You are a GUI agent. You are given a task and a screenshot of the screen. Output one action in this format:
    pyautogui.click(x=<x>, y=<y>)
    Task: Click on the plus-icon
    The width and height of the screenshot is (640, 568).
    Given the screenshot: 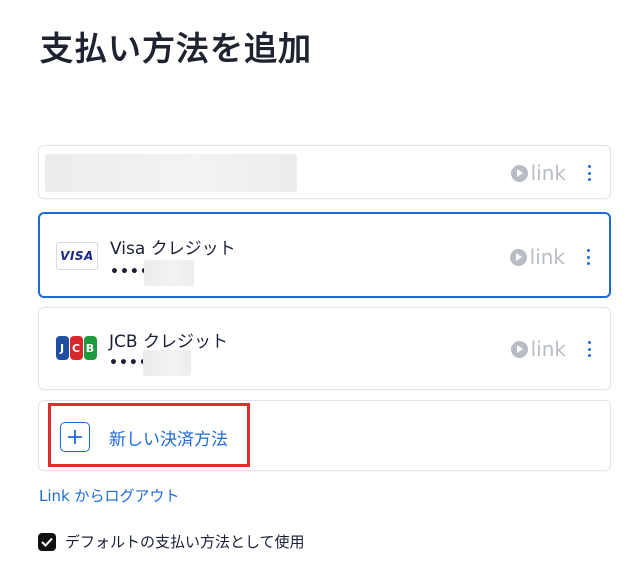 What is the action you would take?
    pyautogui.click(x=75, y=437)
    